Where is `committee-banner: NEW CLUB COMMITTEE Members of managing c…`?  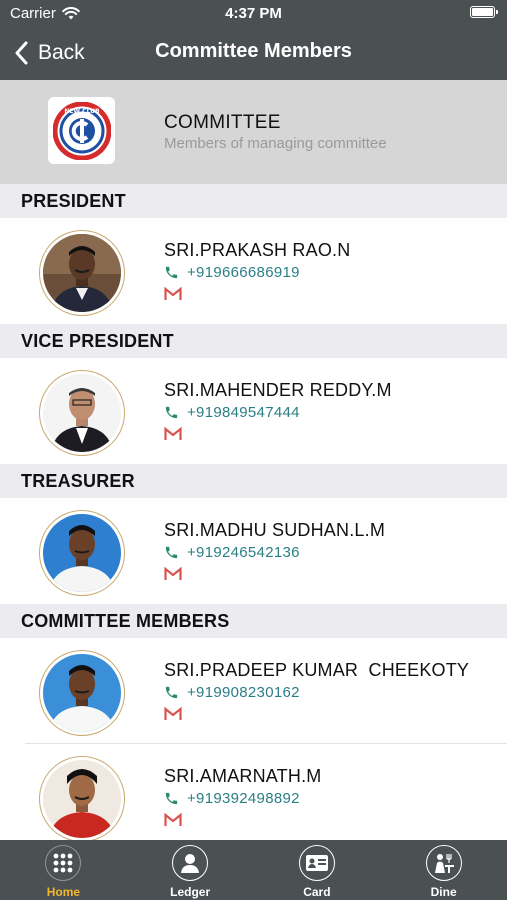 committee-banner: NEW CLUB COMMITTEE Members of managing c… is located at coordinates (253, 132).